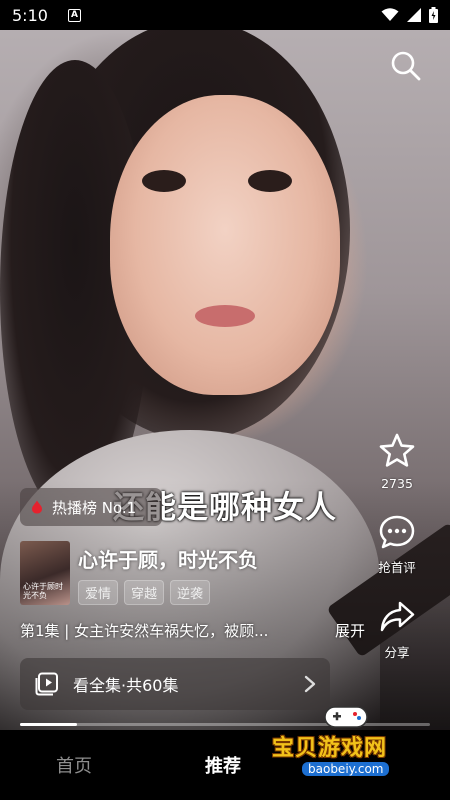 This screenshot has width=450, height=800. What do you see at coordinates (74, 15) in the screenshot?
I see `notification-a-icon: A` at bounding box center [74, 15].